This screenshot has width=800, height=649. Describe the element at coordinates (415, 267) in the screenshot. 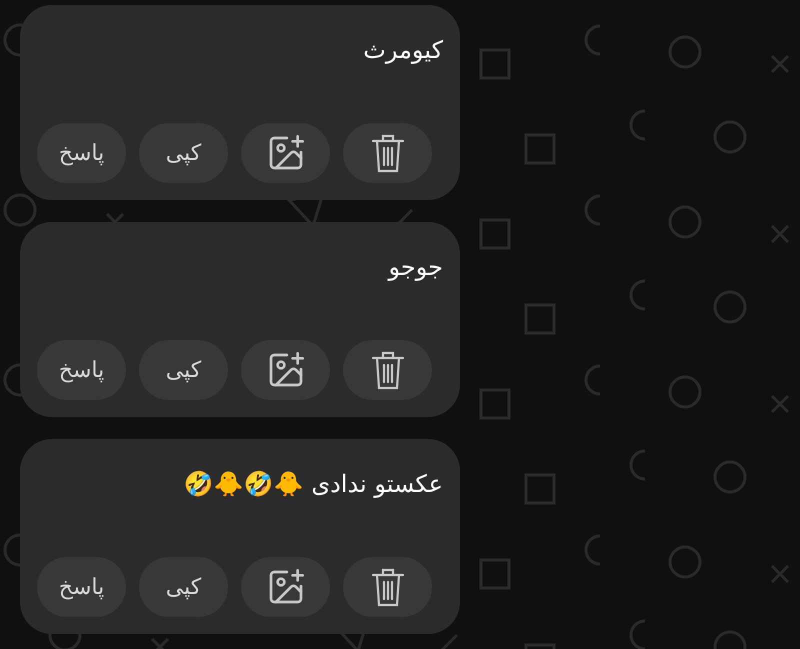

I see `message-text: جوجو` at that location.